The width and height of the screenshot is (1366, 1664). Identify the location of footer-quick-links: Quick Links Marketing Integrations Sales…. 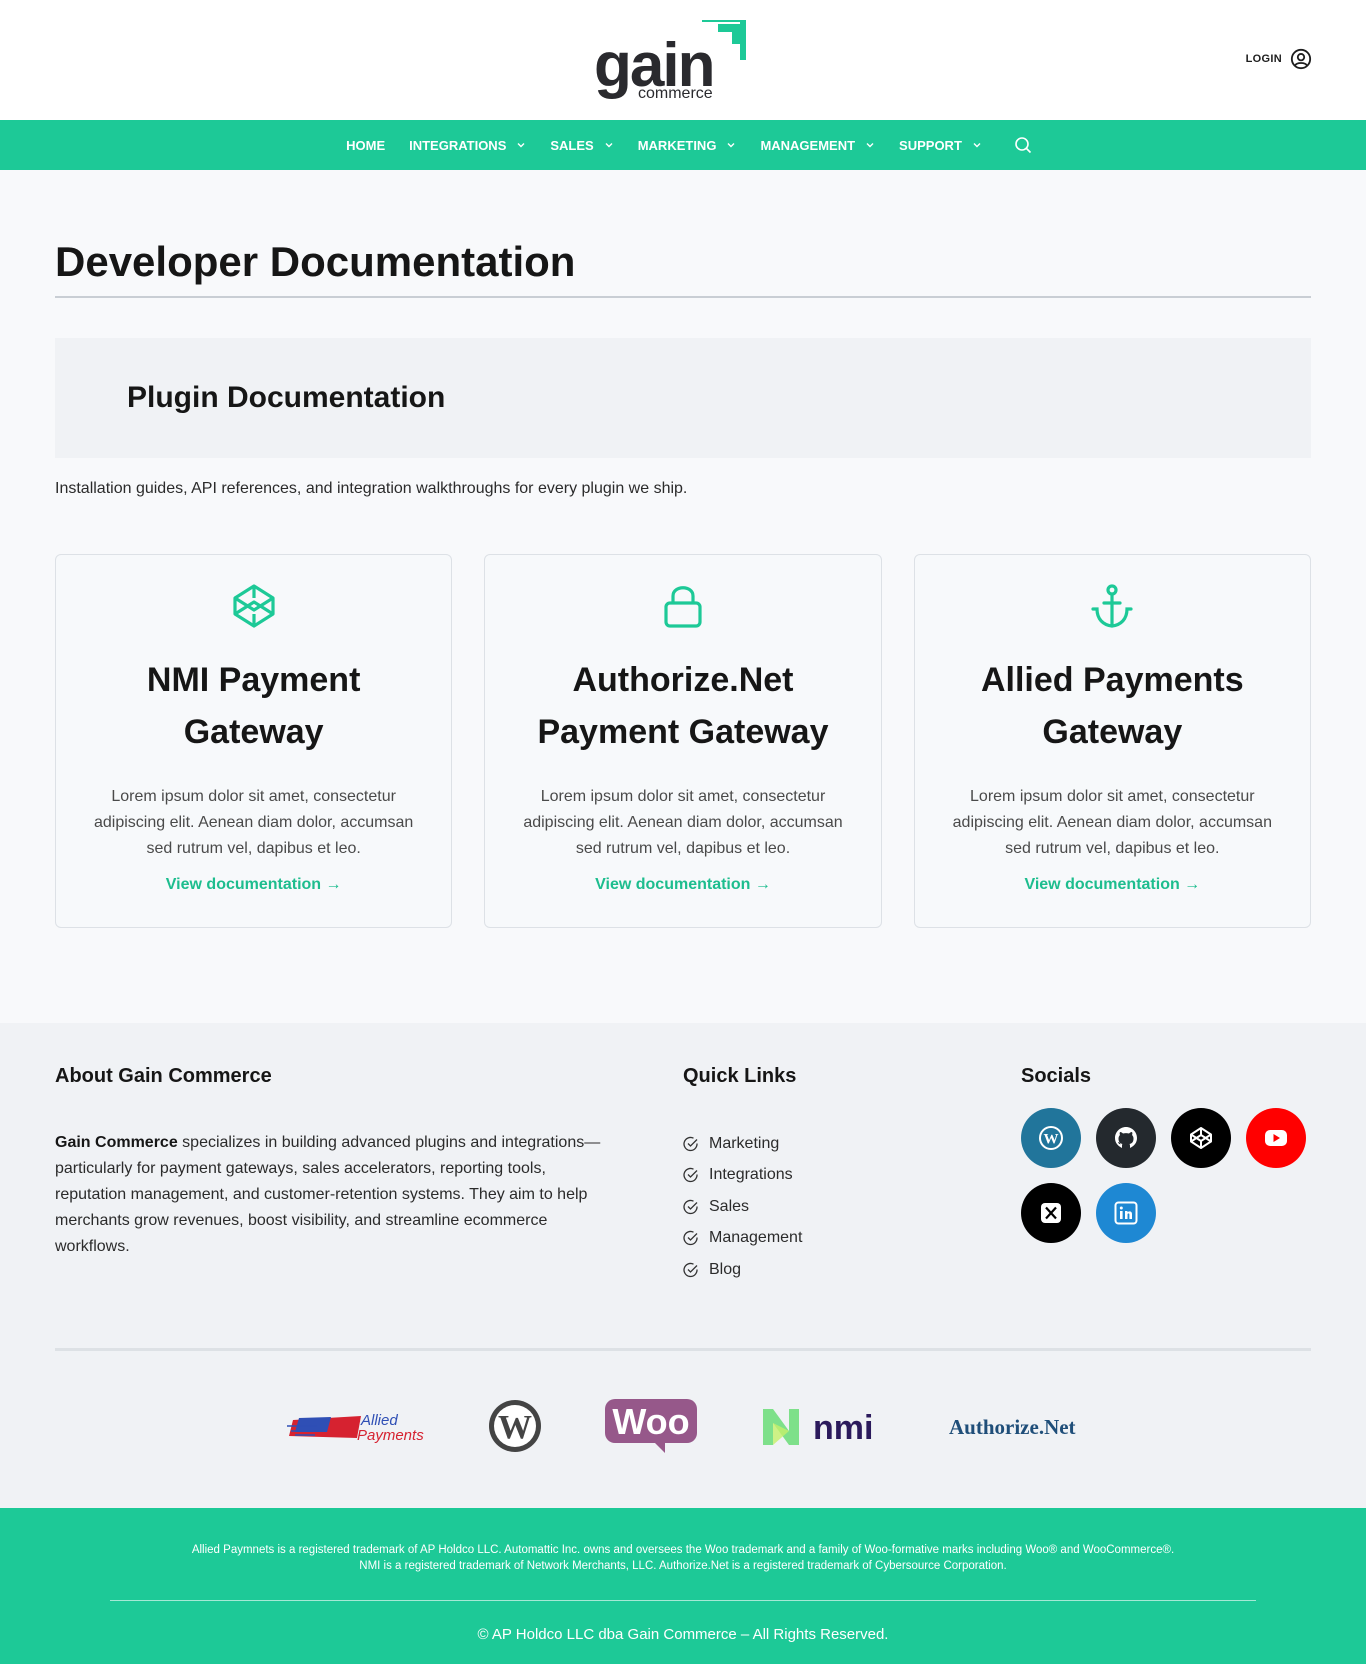
(852, 1175).